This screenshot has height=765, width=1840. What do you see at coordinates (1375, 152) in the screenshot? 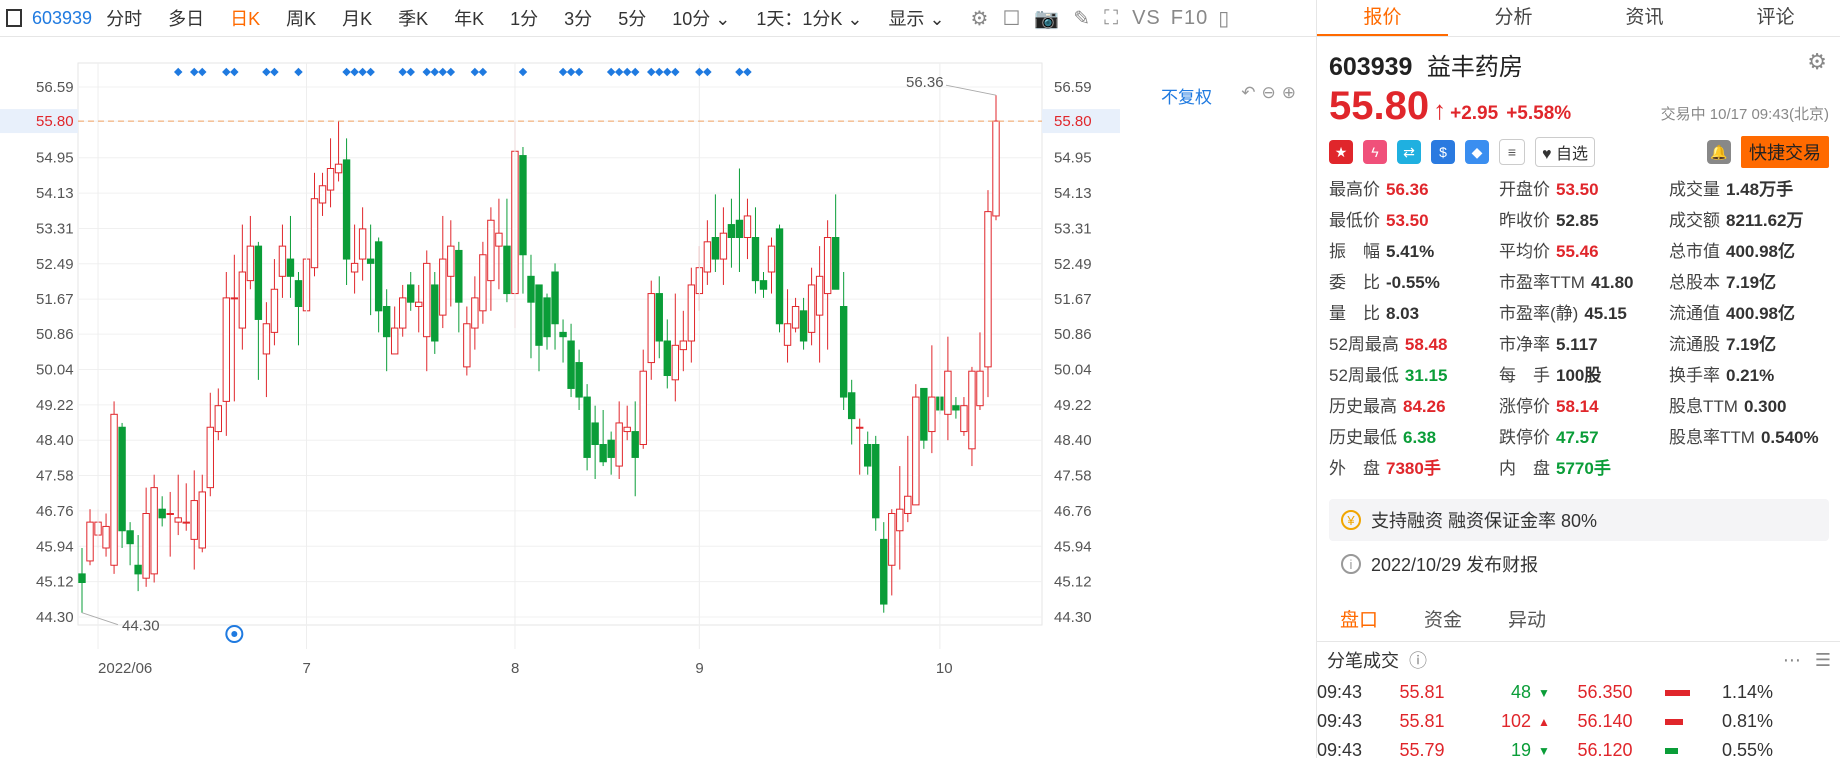
I see `flash-icon: ϟ` at bounding box center [1375, 152].